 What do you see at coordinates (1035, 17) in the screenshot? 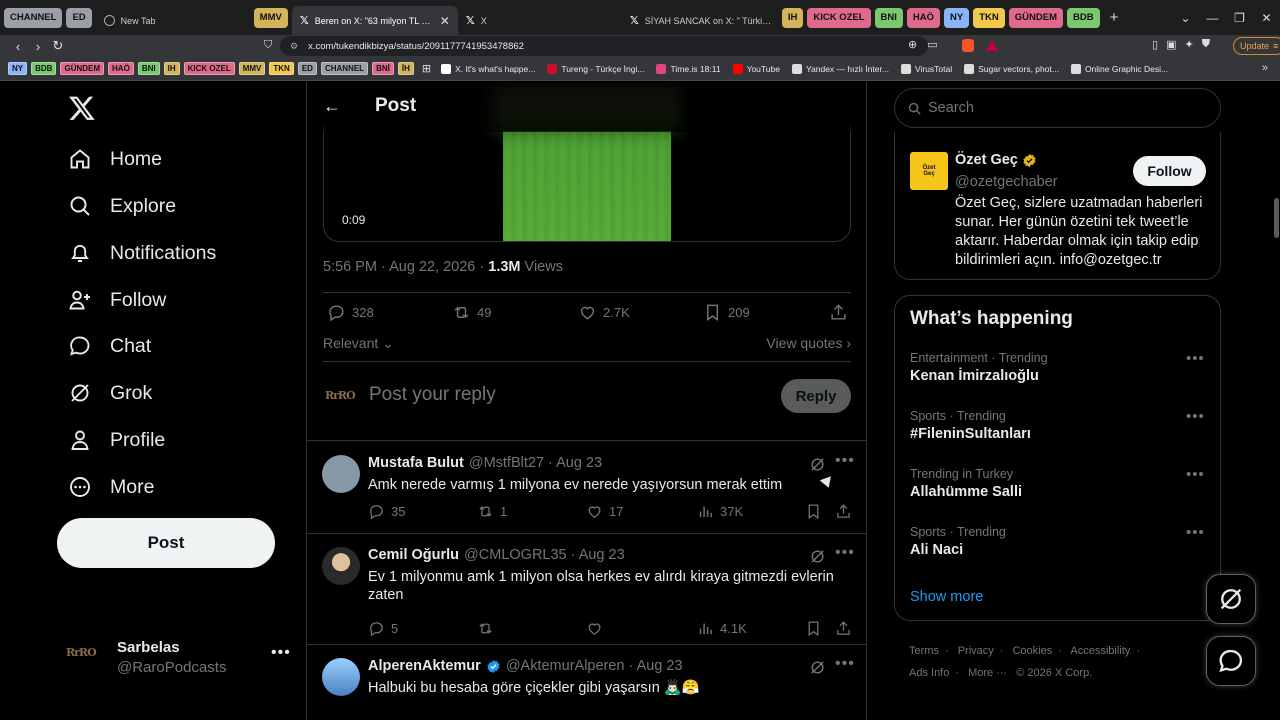
I see `tab-group: GÜNDEM` at bounding box center [1035, 17].